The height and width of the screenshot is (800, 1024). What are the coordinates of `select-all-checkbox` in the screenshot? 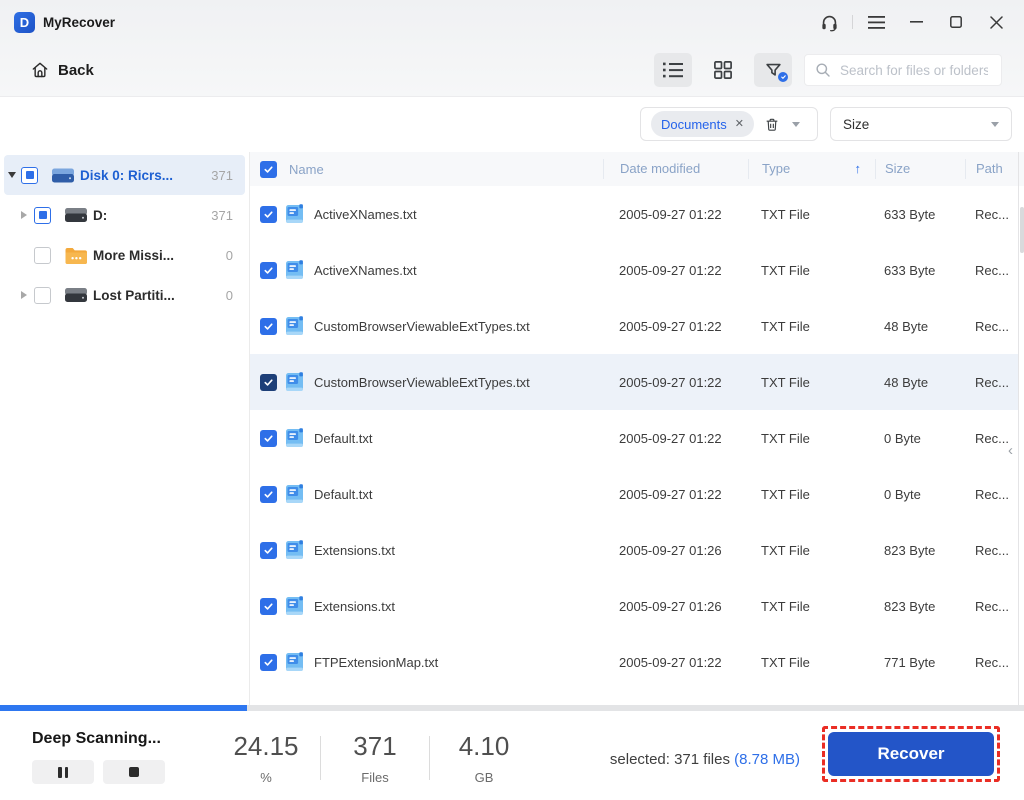 It's located at (268, 169).